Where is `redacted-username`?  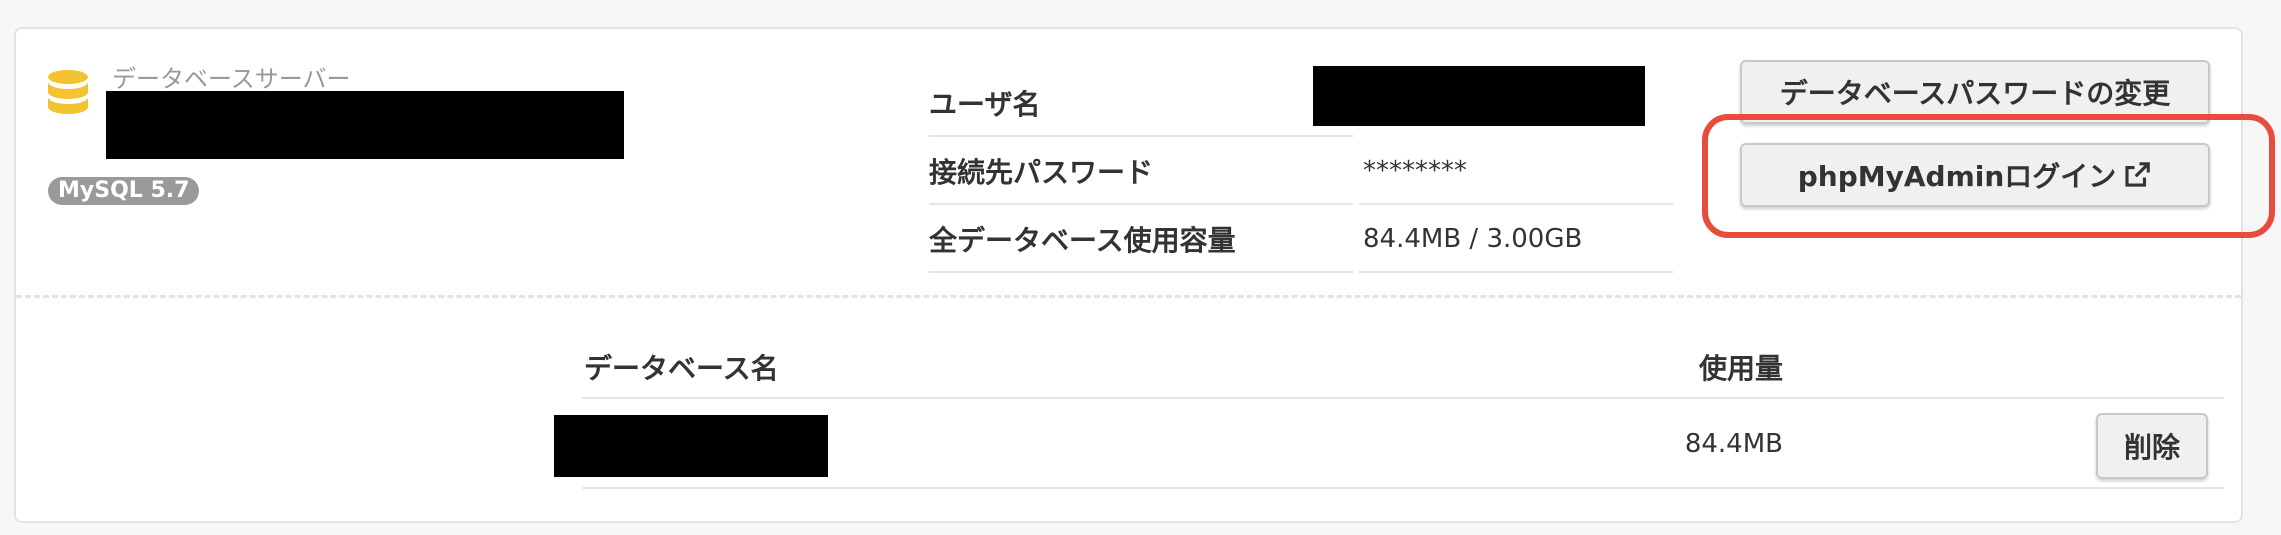 redacted-username is located at coordinates (1479, 96).